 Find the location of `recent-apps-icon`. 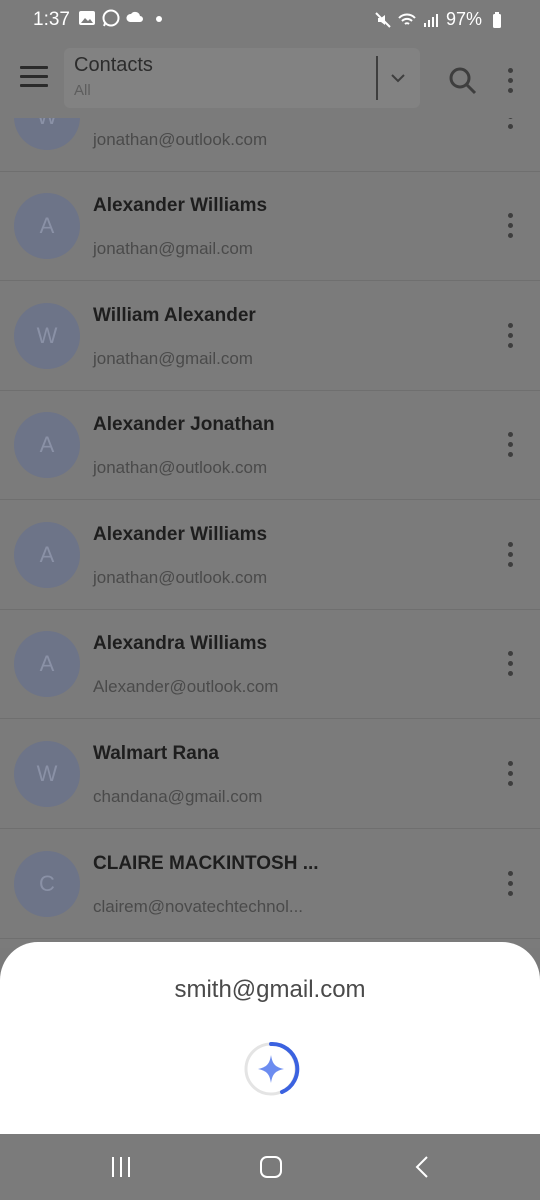

recent-apps-icon is located at coordinates (121, 1167).